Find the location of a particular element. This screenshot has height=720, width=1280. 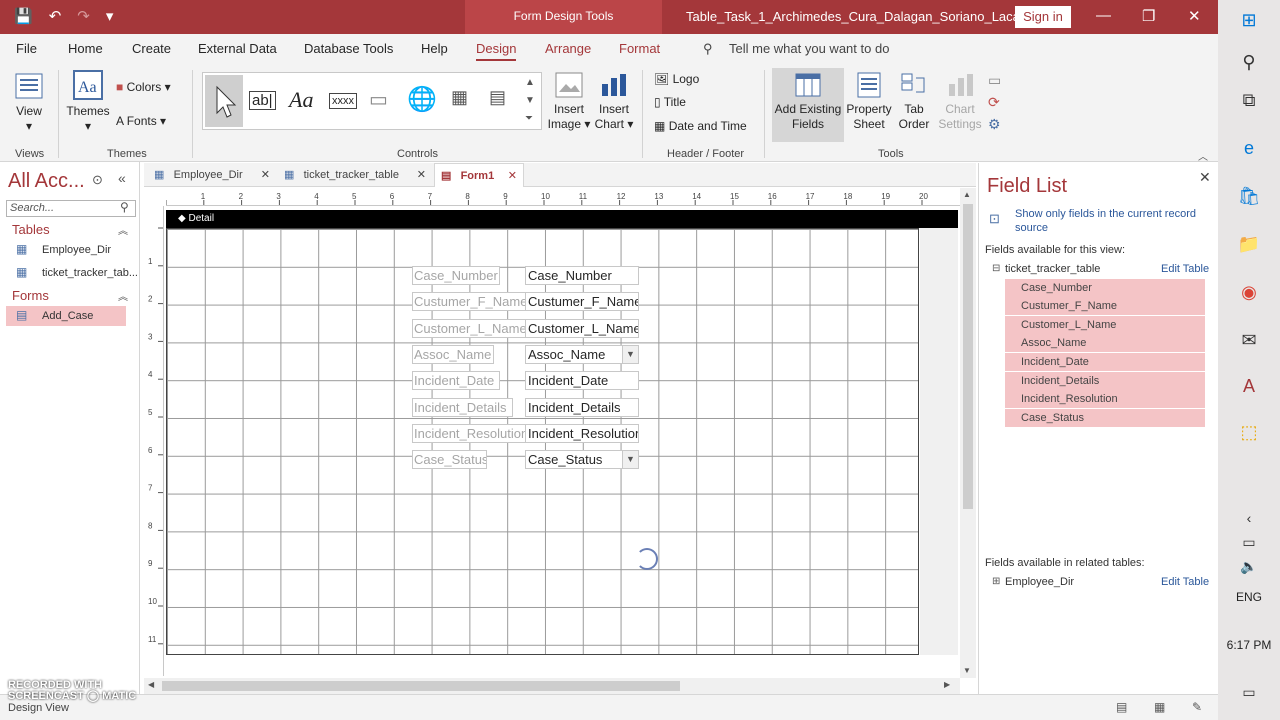

form-view-icon: ▤ is located at coordinates (1121, 707).